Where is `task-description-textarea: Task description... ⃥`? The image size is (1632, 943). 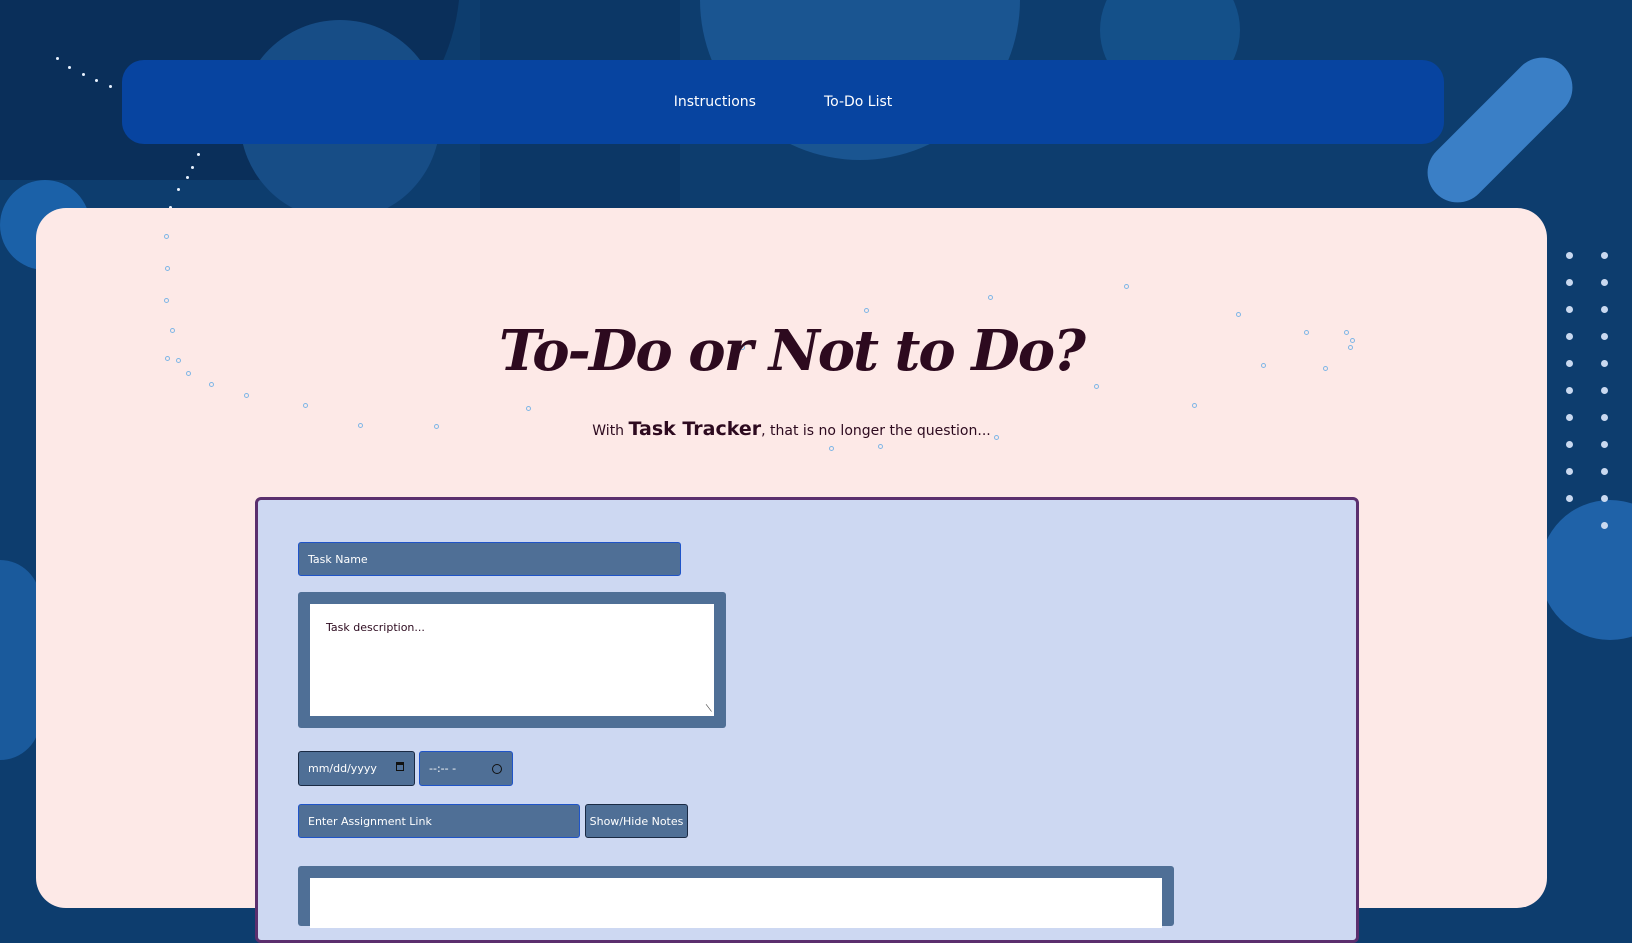
task-description-textarea: Task description... ⃥ is located at coordinates (512, 660).